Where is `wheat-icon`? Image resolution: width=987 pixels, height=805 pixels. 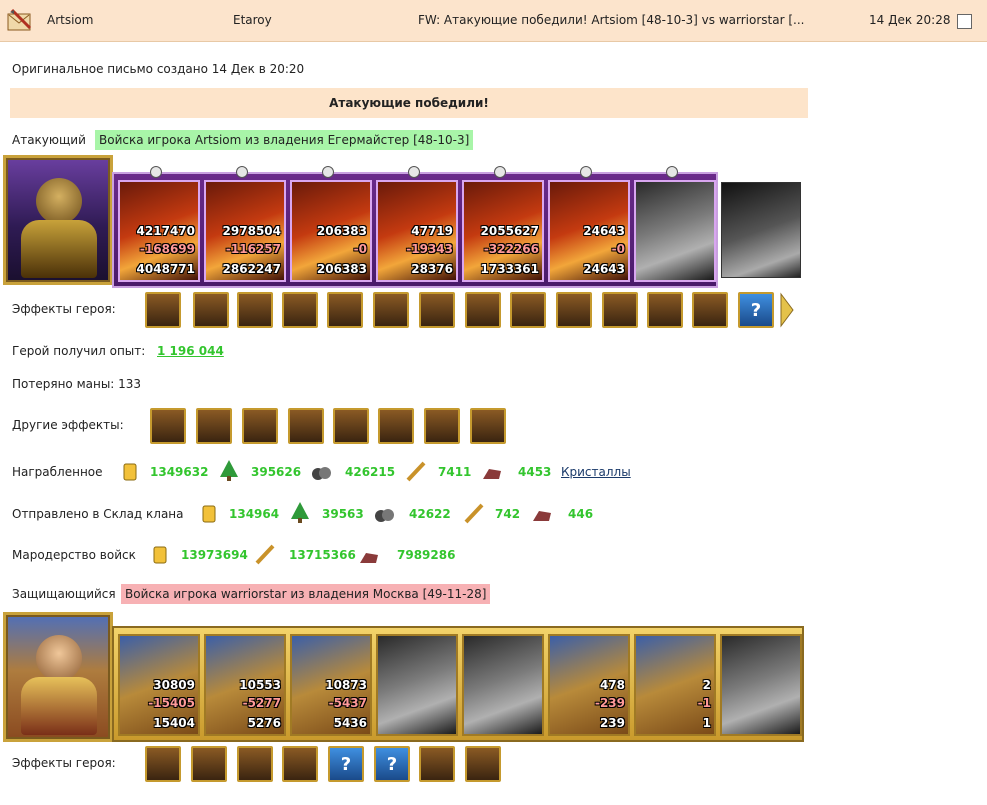
wheat-icon is located at coordinates (474, 513).